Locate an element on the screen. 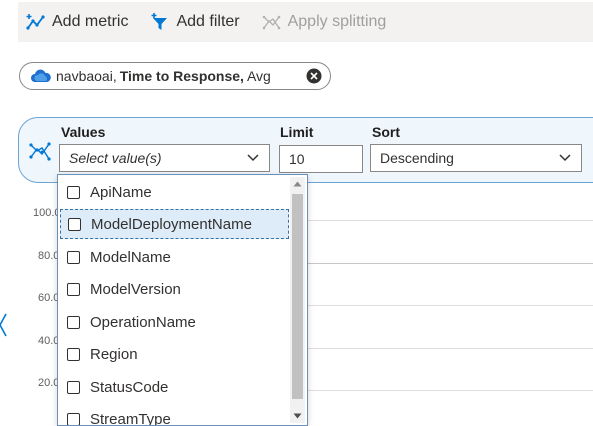 The width and height of the screenshot is (593, 426). add-metric-icon is located at coordinates (35, 22).